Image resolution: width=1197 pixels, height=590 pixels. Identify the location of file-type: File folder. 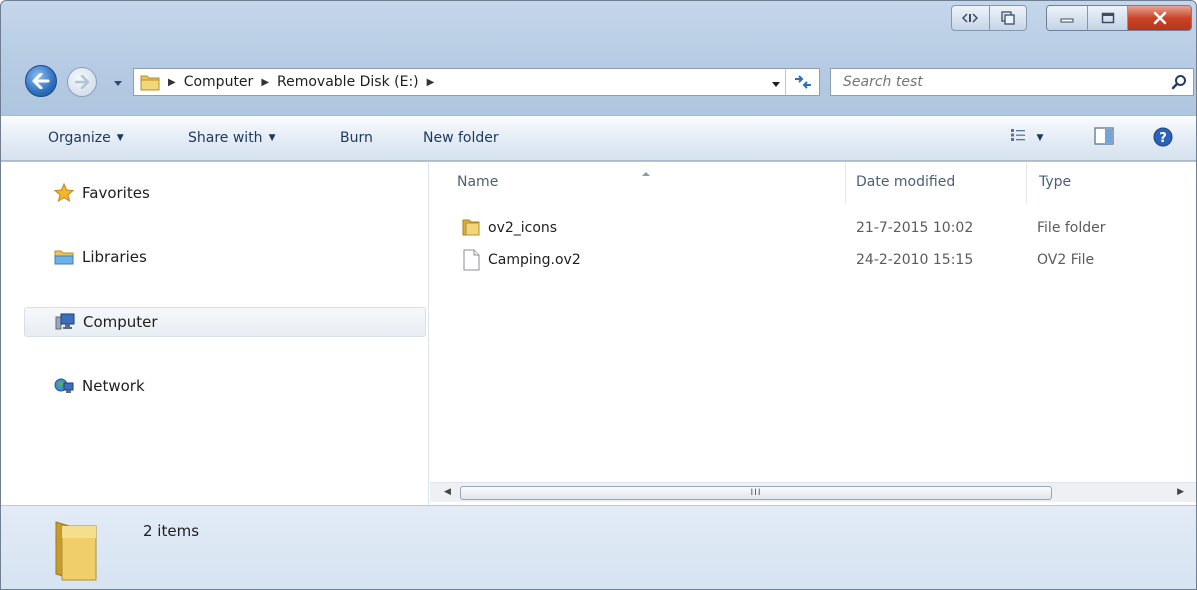
(1071, 228).